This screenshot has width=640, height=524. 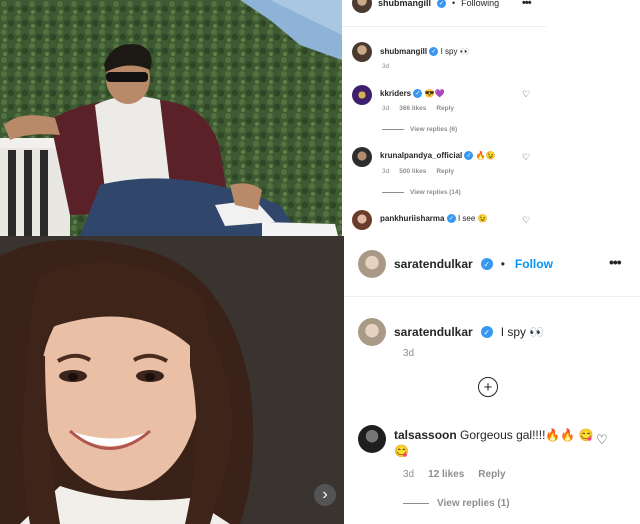 What do you see at coordinates (485, 155) in the screenshot?
I see `comment-text: 🔥😉` at bounding box center [485, 155].